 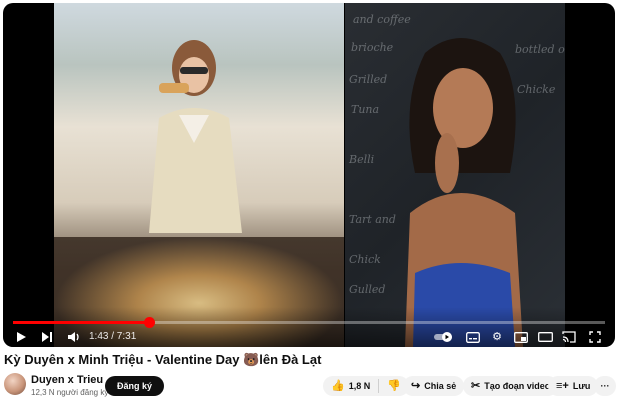 What do you see at coordinates (416, 385) in the screenshot?
I see `share-icon: ↪` at bounding box center [416, 385].